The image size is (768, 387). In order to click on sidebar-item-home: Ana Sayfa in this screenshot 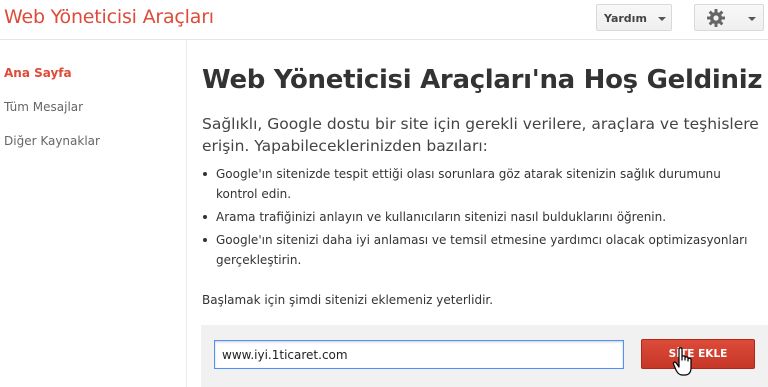, I will do `click(38, 73)`.